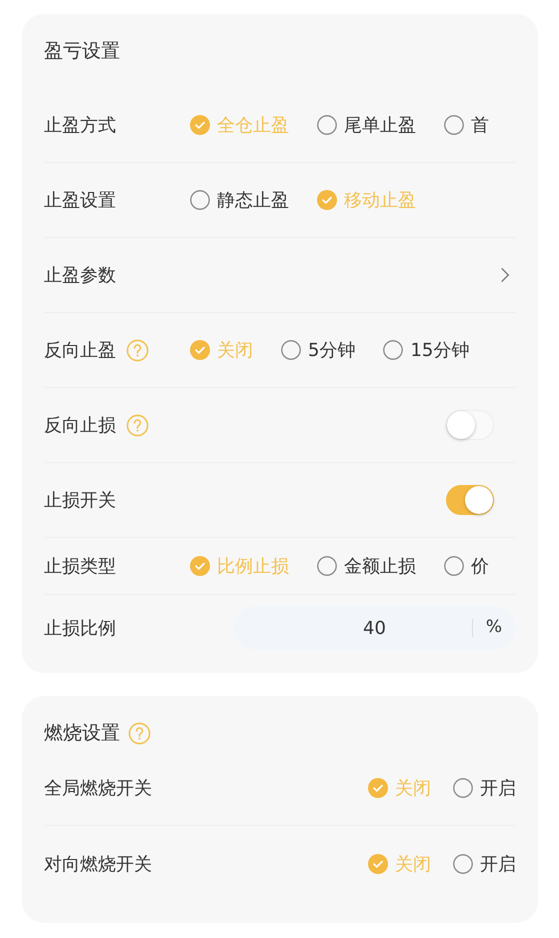 This screenshot has width=559, height=938. What do you see at coordinates (98, 788) in the screenshot?
I see `setting-label: 全局燃烧开关` at bounding box center [98, 788].